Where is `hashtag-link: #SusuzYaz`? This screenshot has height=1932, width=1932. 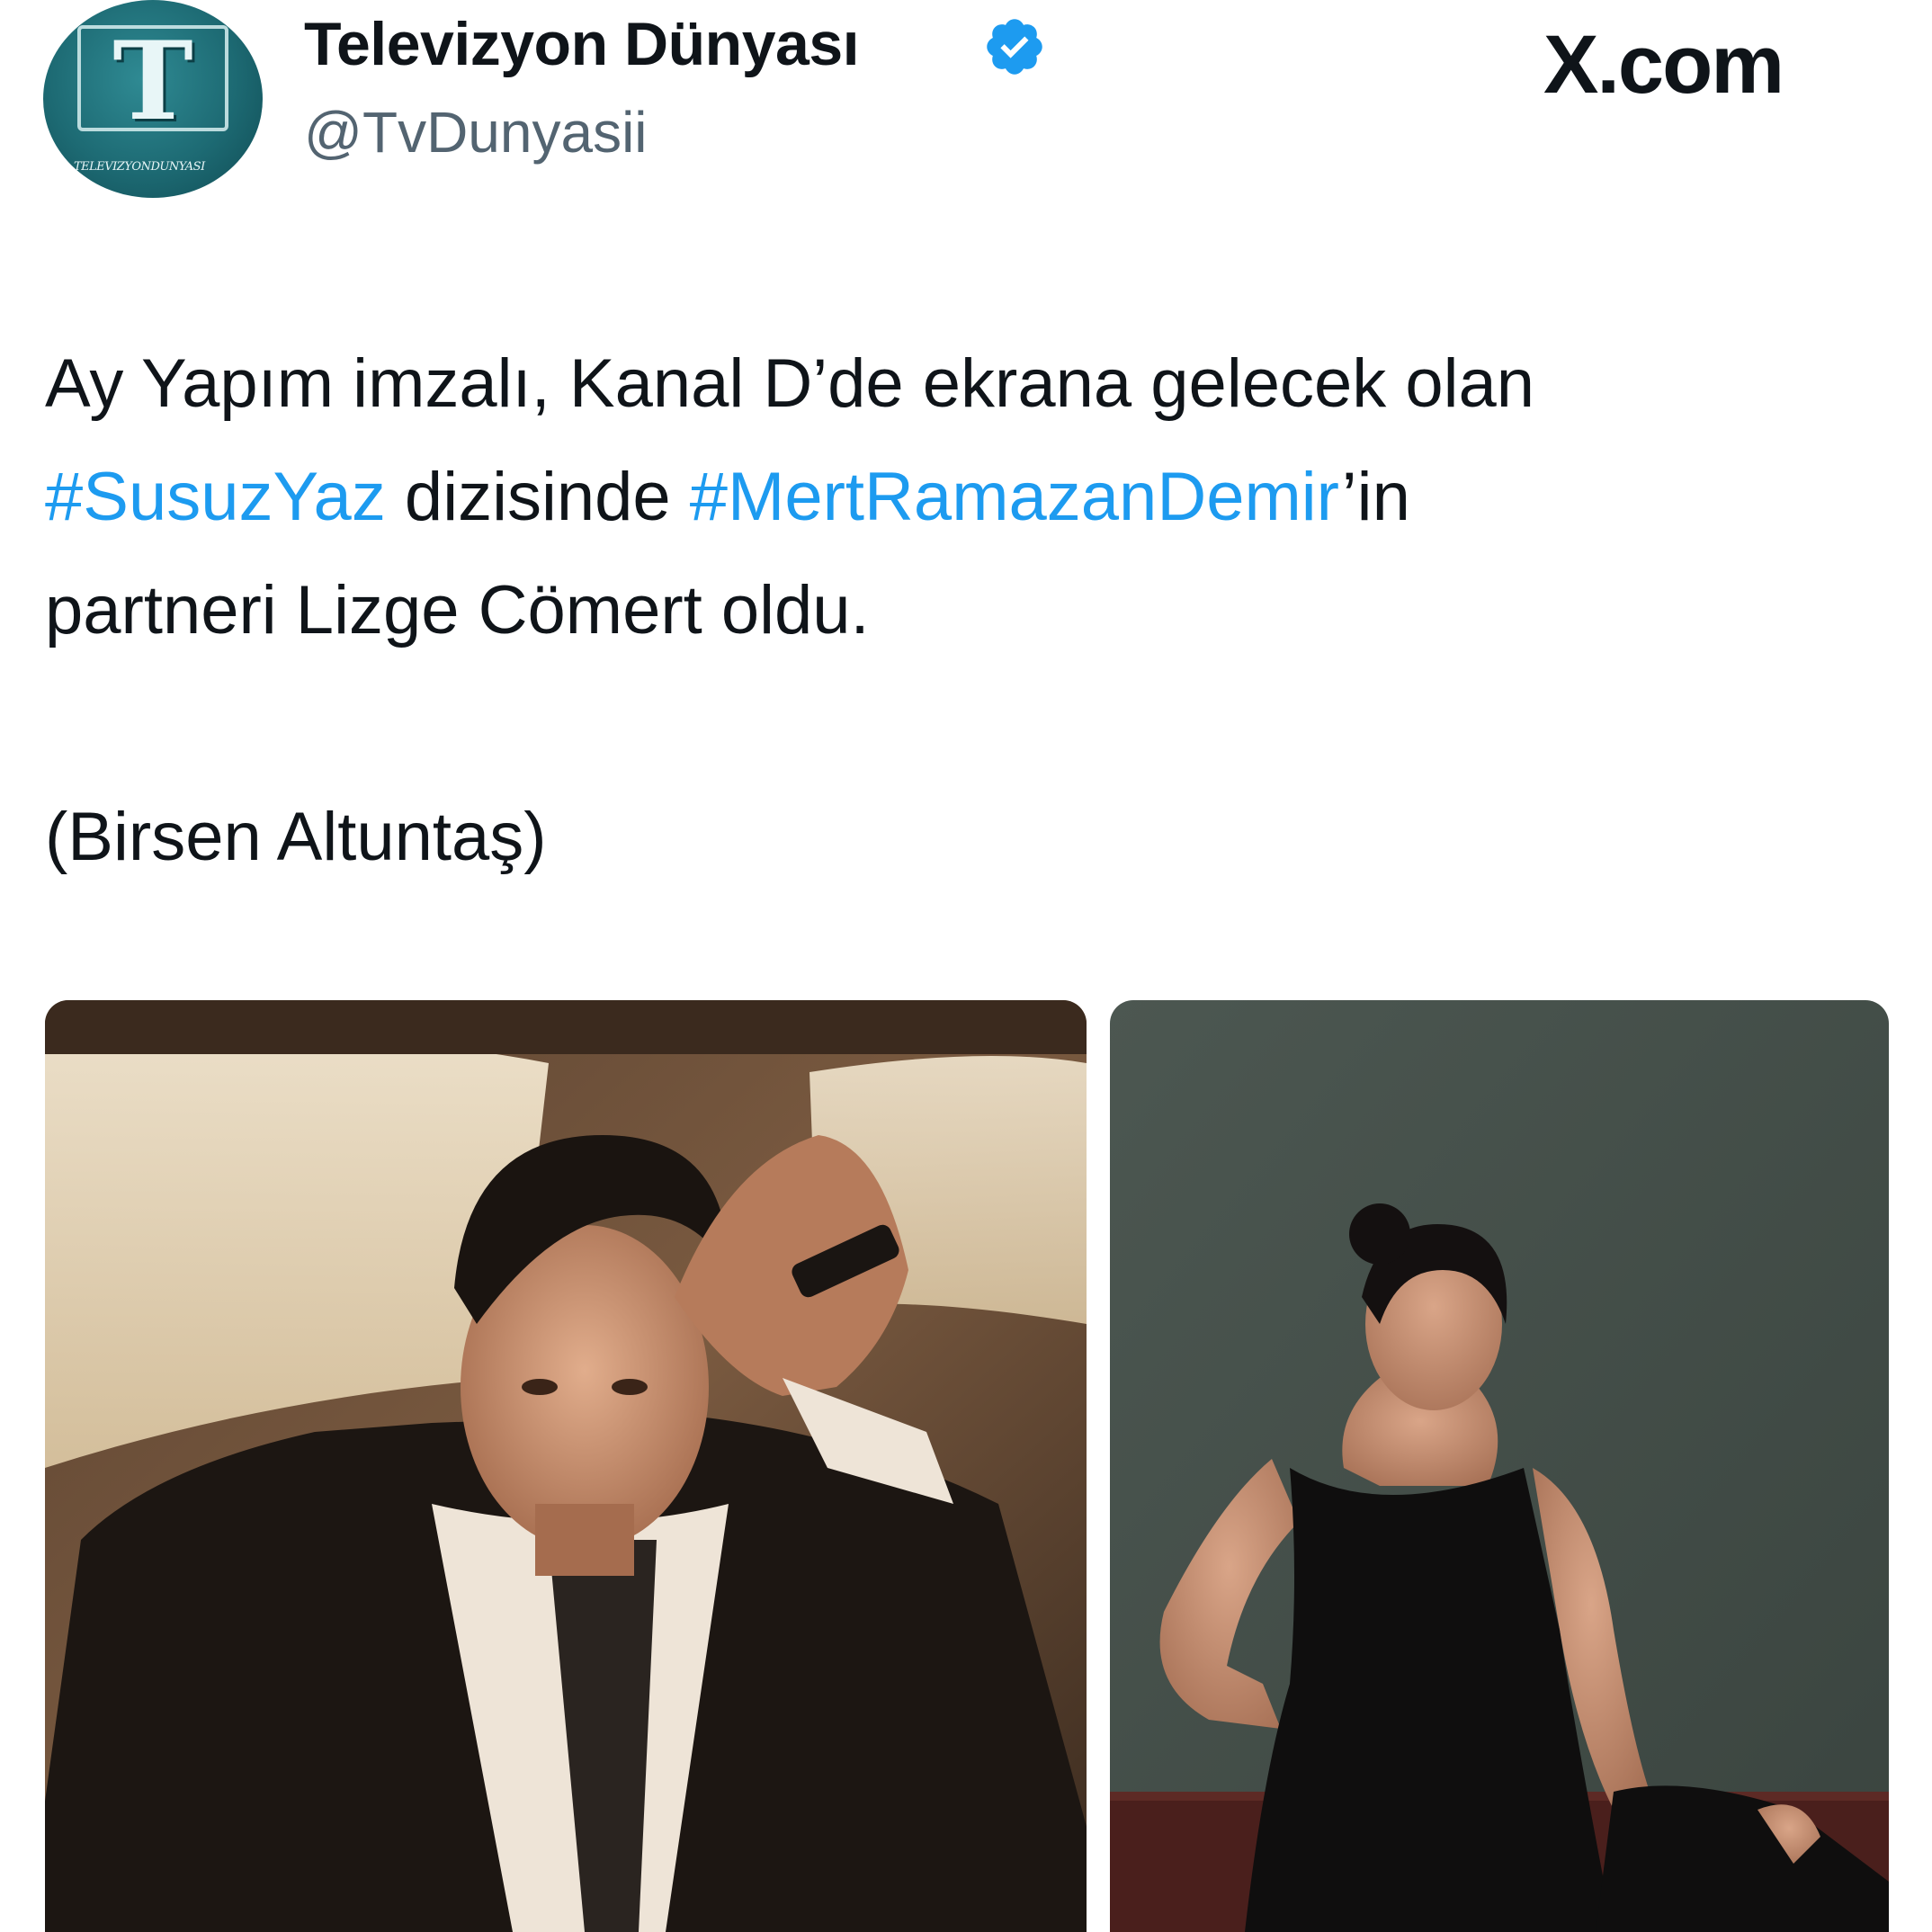
hashtag-link: #SusuzYaz is located at coordinates (215, 497).